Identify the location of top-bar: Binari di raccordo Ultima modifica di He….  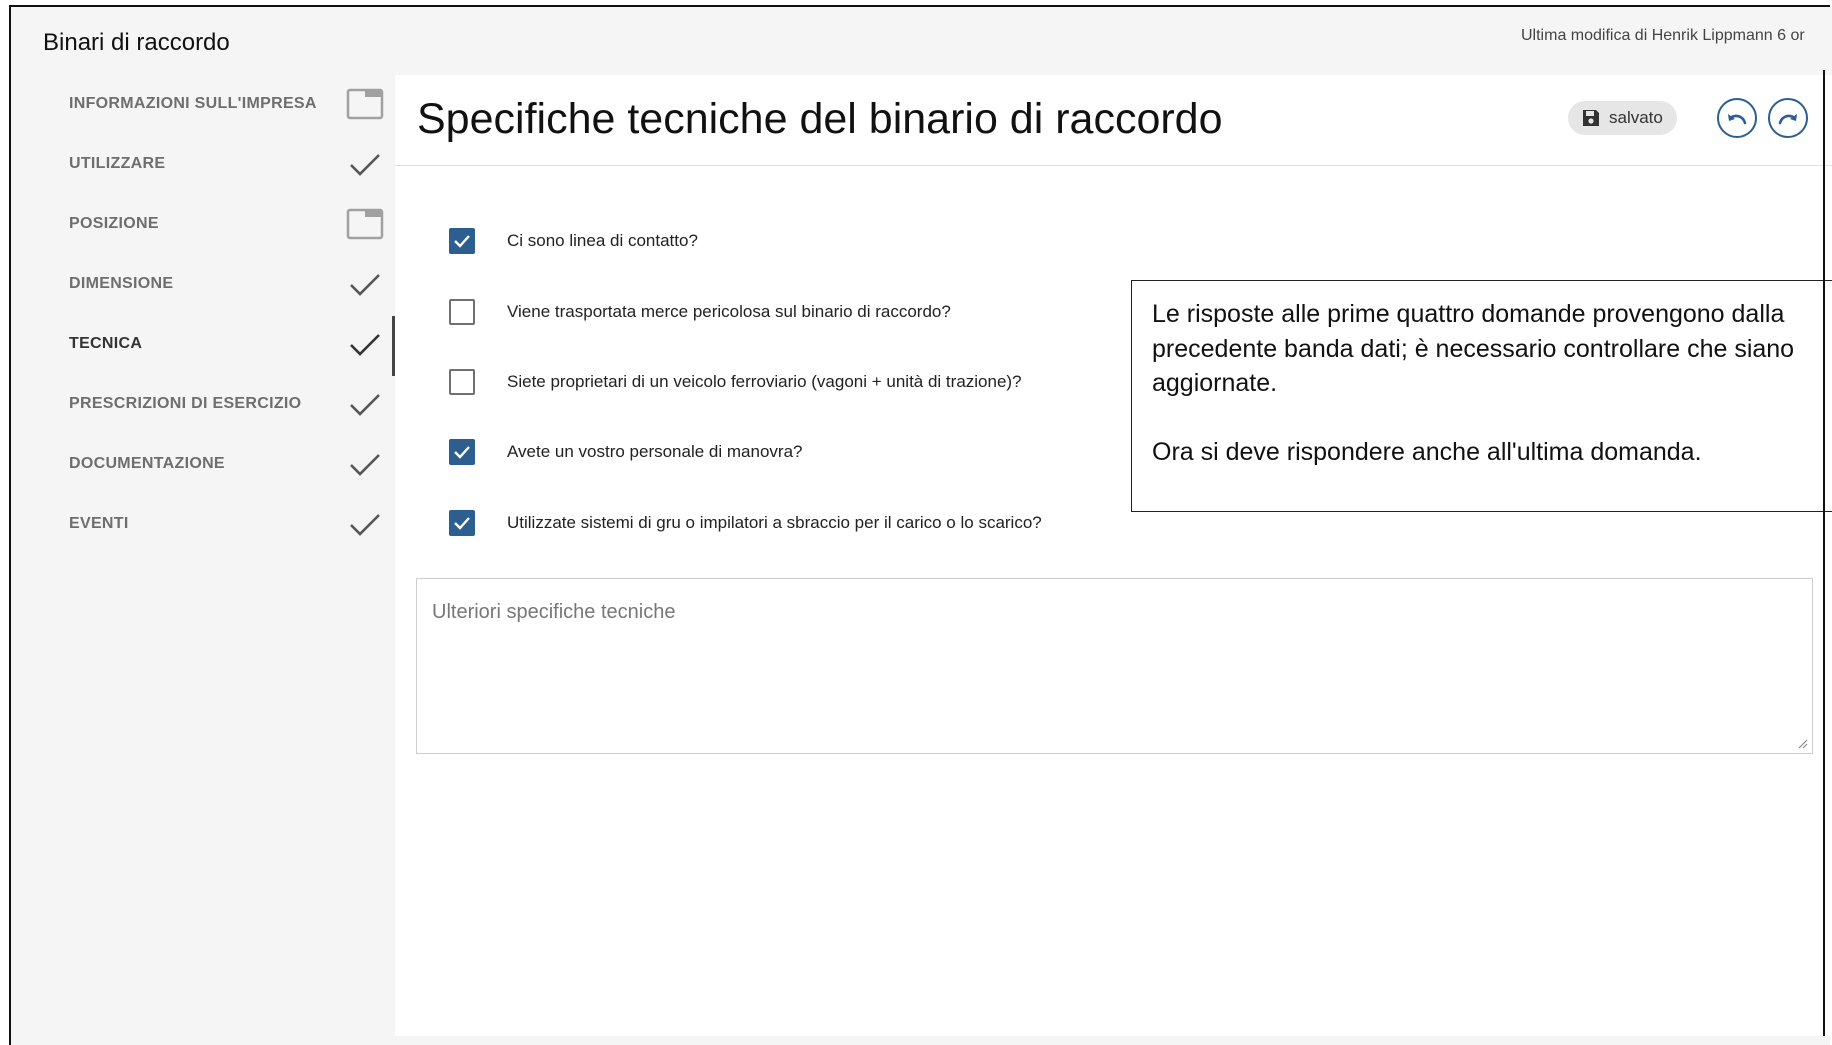
(921, 41).